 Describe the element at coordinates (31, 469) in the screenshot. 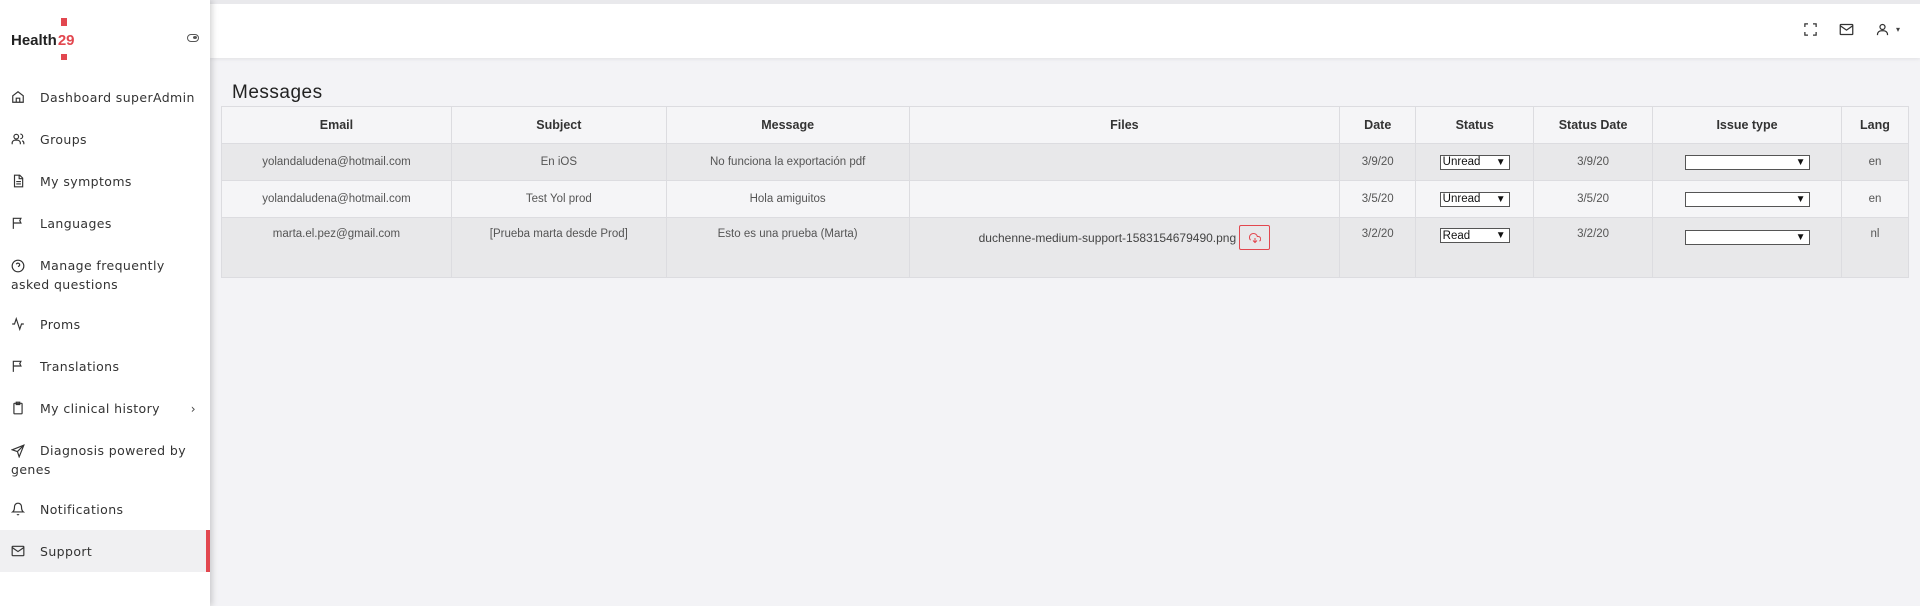

I see `sidebar-item-label-continued: genes` at that location.